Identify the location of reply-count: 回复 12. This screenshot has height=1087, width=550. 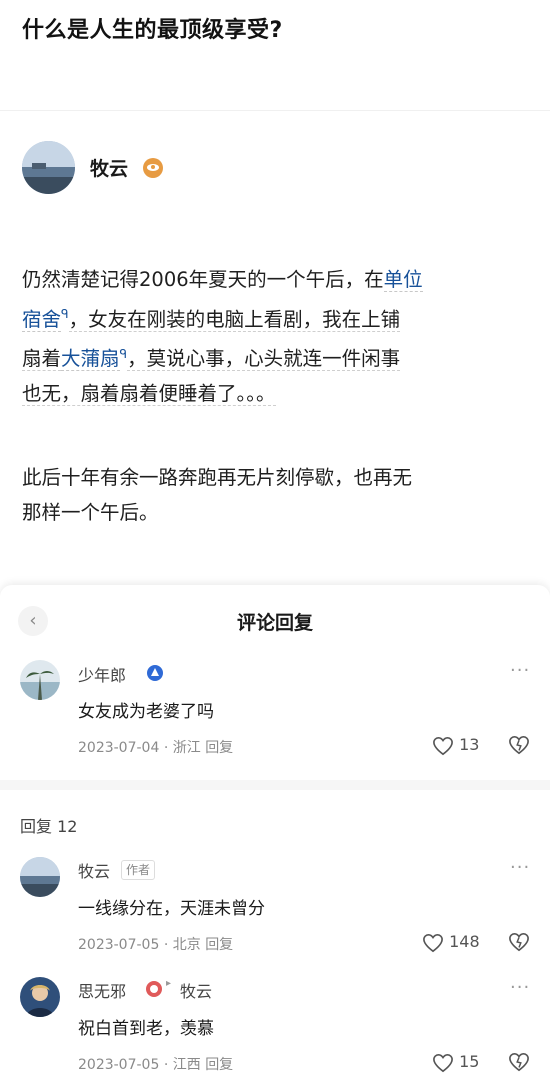
(49, 826).